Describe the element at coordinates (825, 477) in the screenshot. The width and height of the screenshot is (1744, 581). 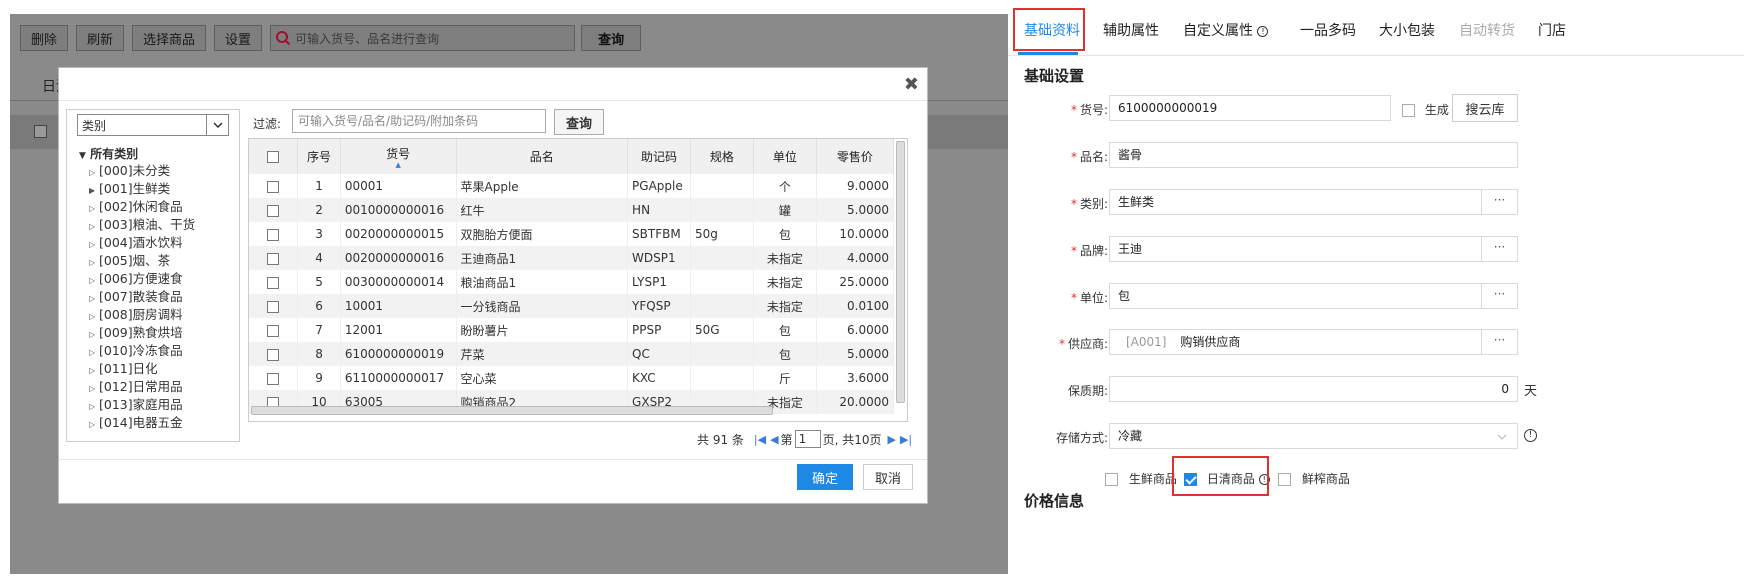
I see `confirm-button: 确定` at that location.